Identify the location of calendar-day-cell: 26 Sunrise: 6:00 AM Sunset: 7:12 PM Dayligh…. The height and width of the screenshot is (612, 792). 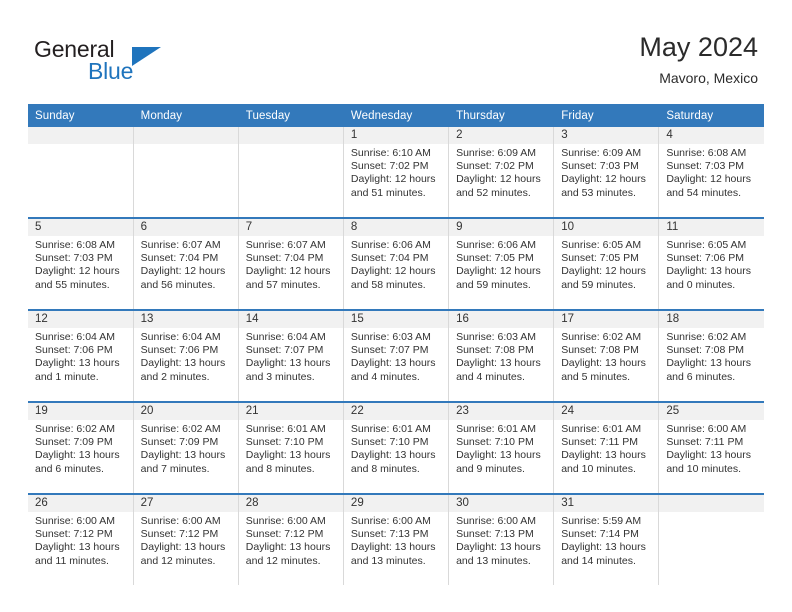
(81, 539).